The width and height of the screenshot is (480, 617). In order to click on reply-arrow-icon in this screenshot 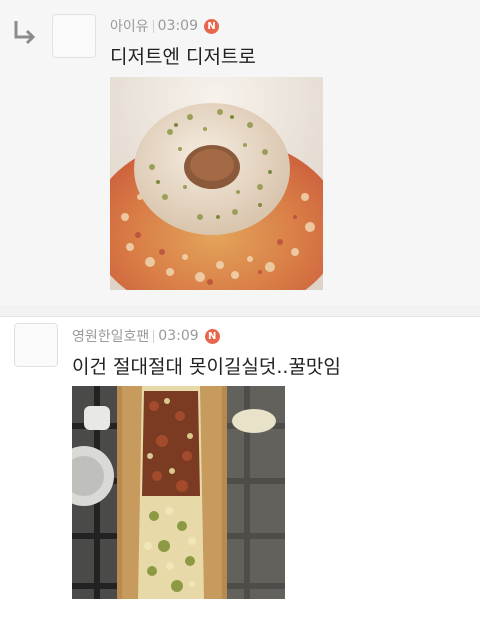, I will do `click(25, 33)`.